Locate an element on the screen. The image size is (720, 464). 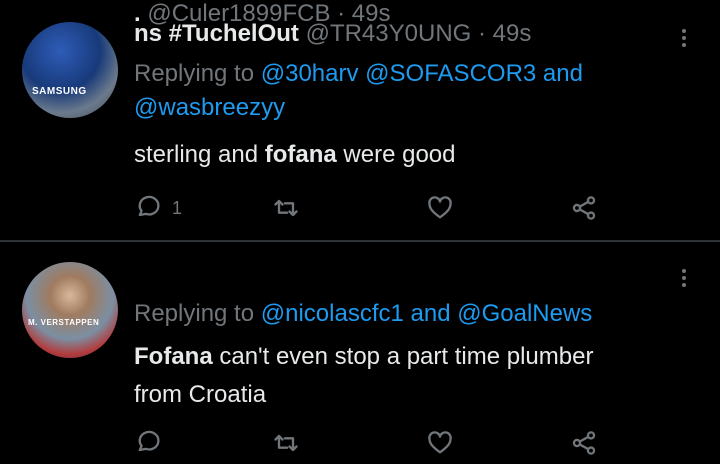
mention-link: @30harv is located at coordinates (310, 73).